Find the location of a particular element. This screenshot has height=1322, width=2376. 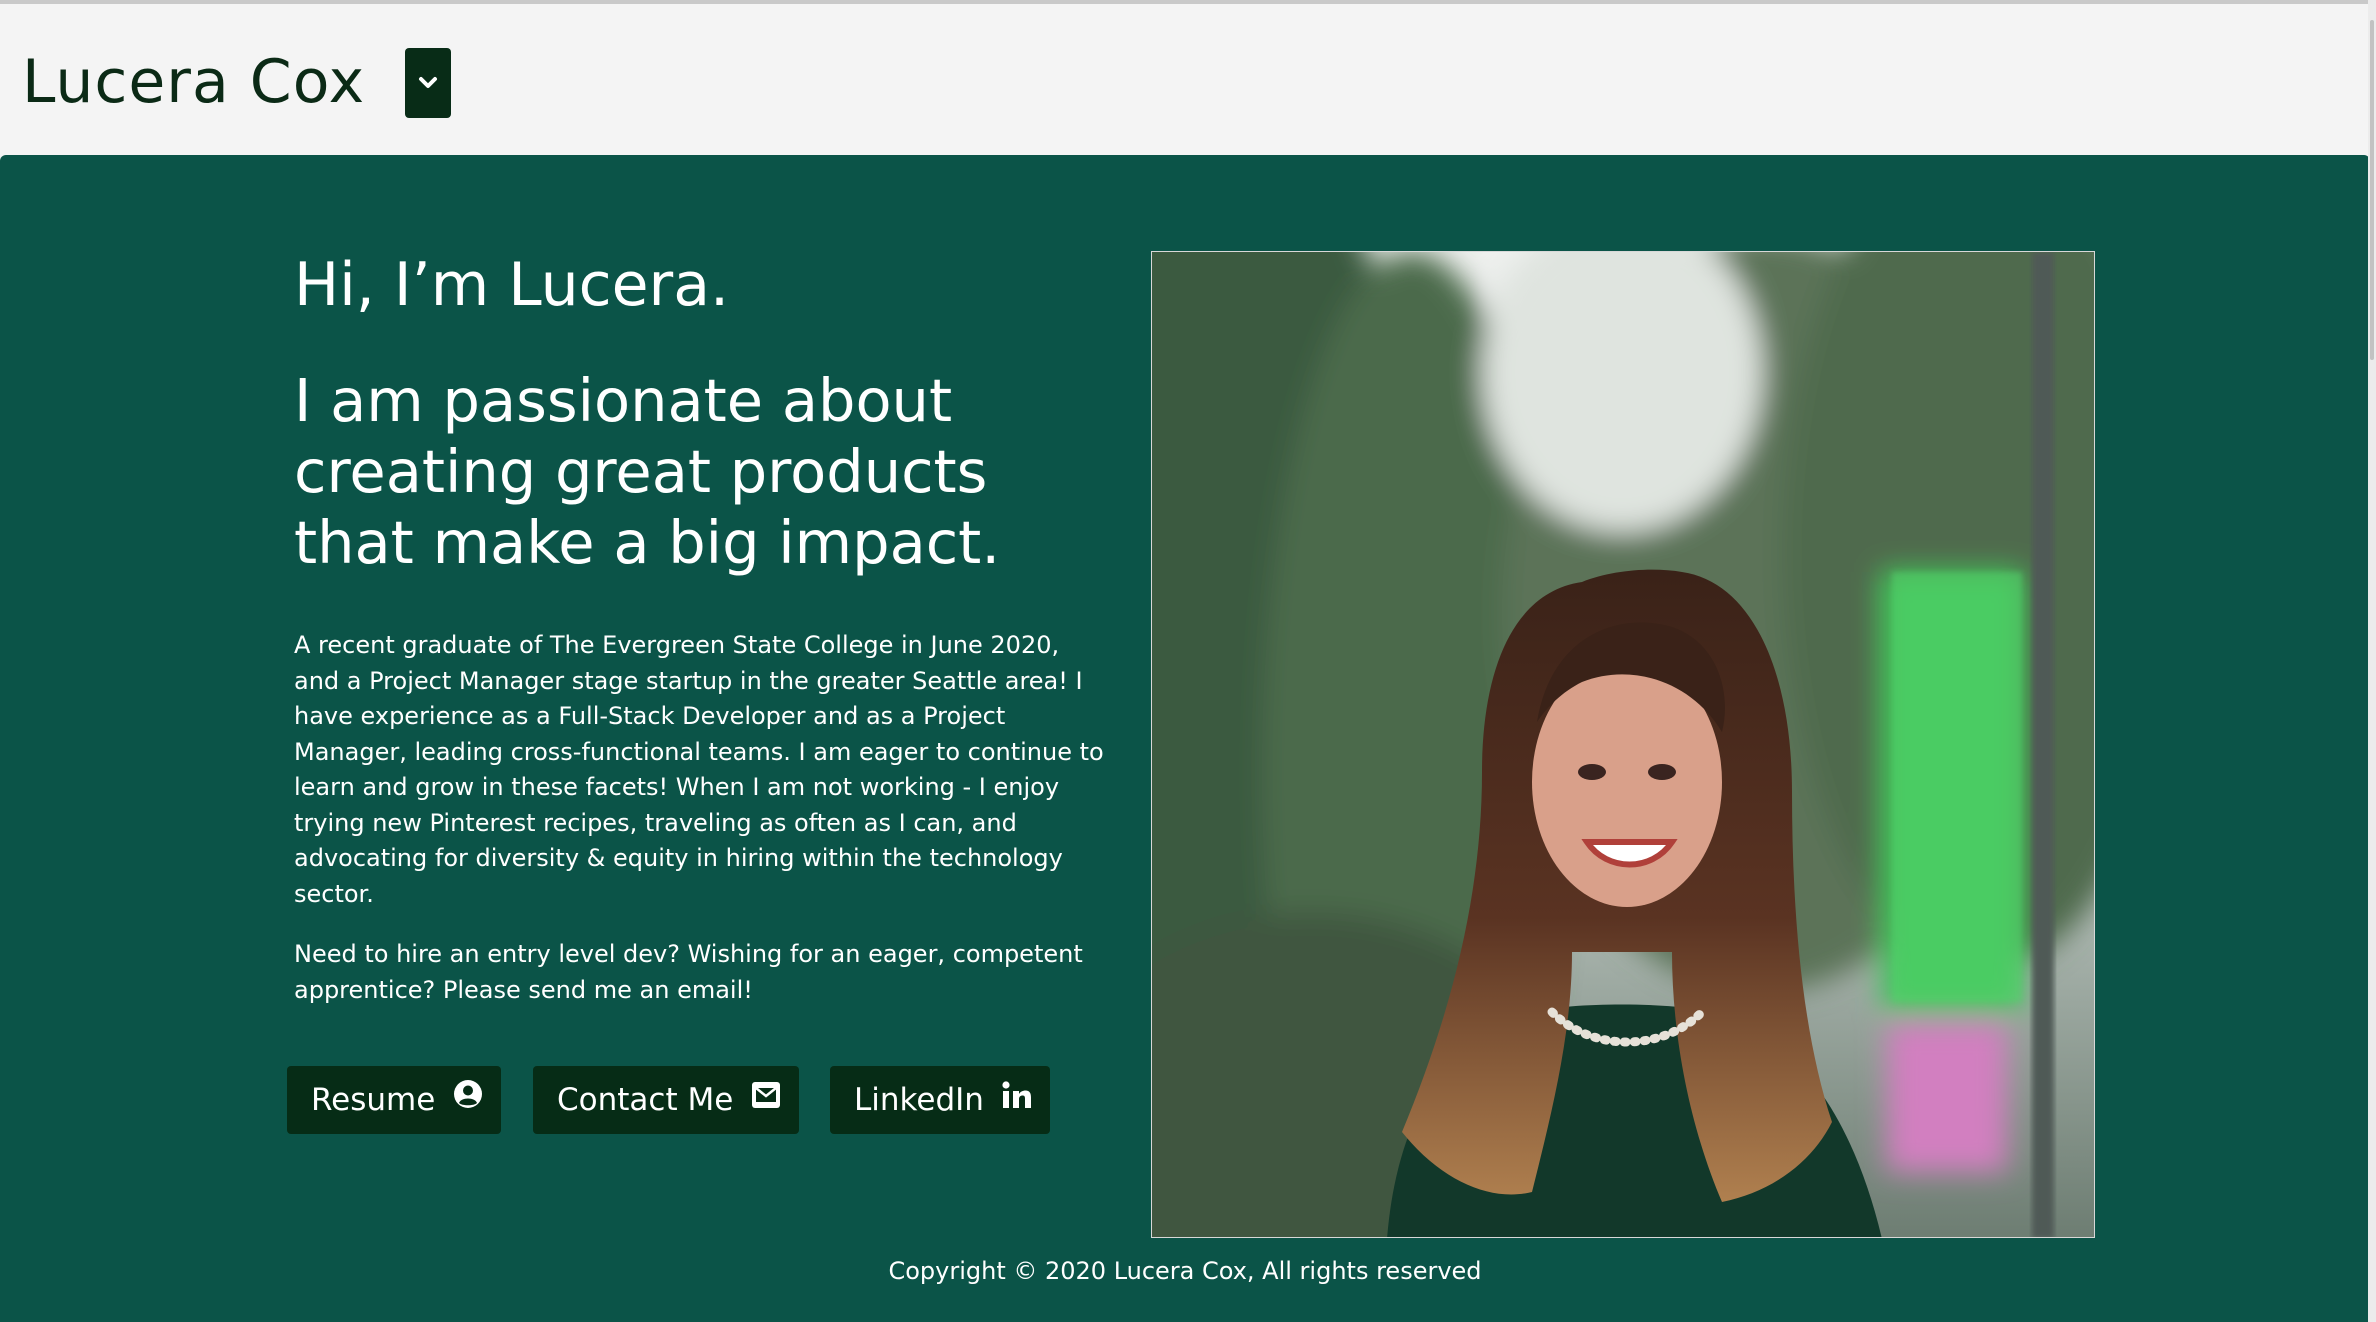

contact-button-label: Contact Me is located at coordinates (645, 1100).